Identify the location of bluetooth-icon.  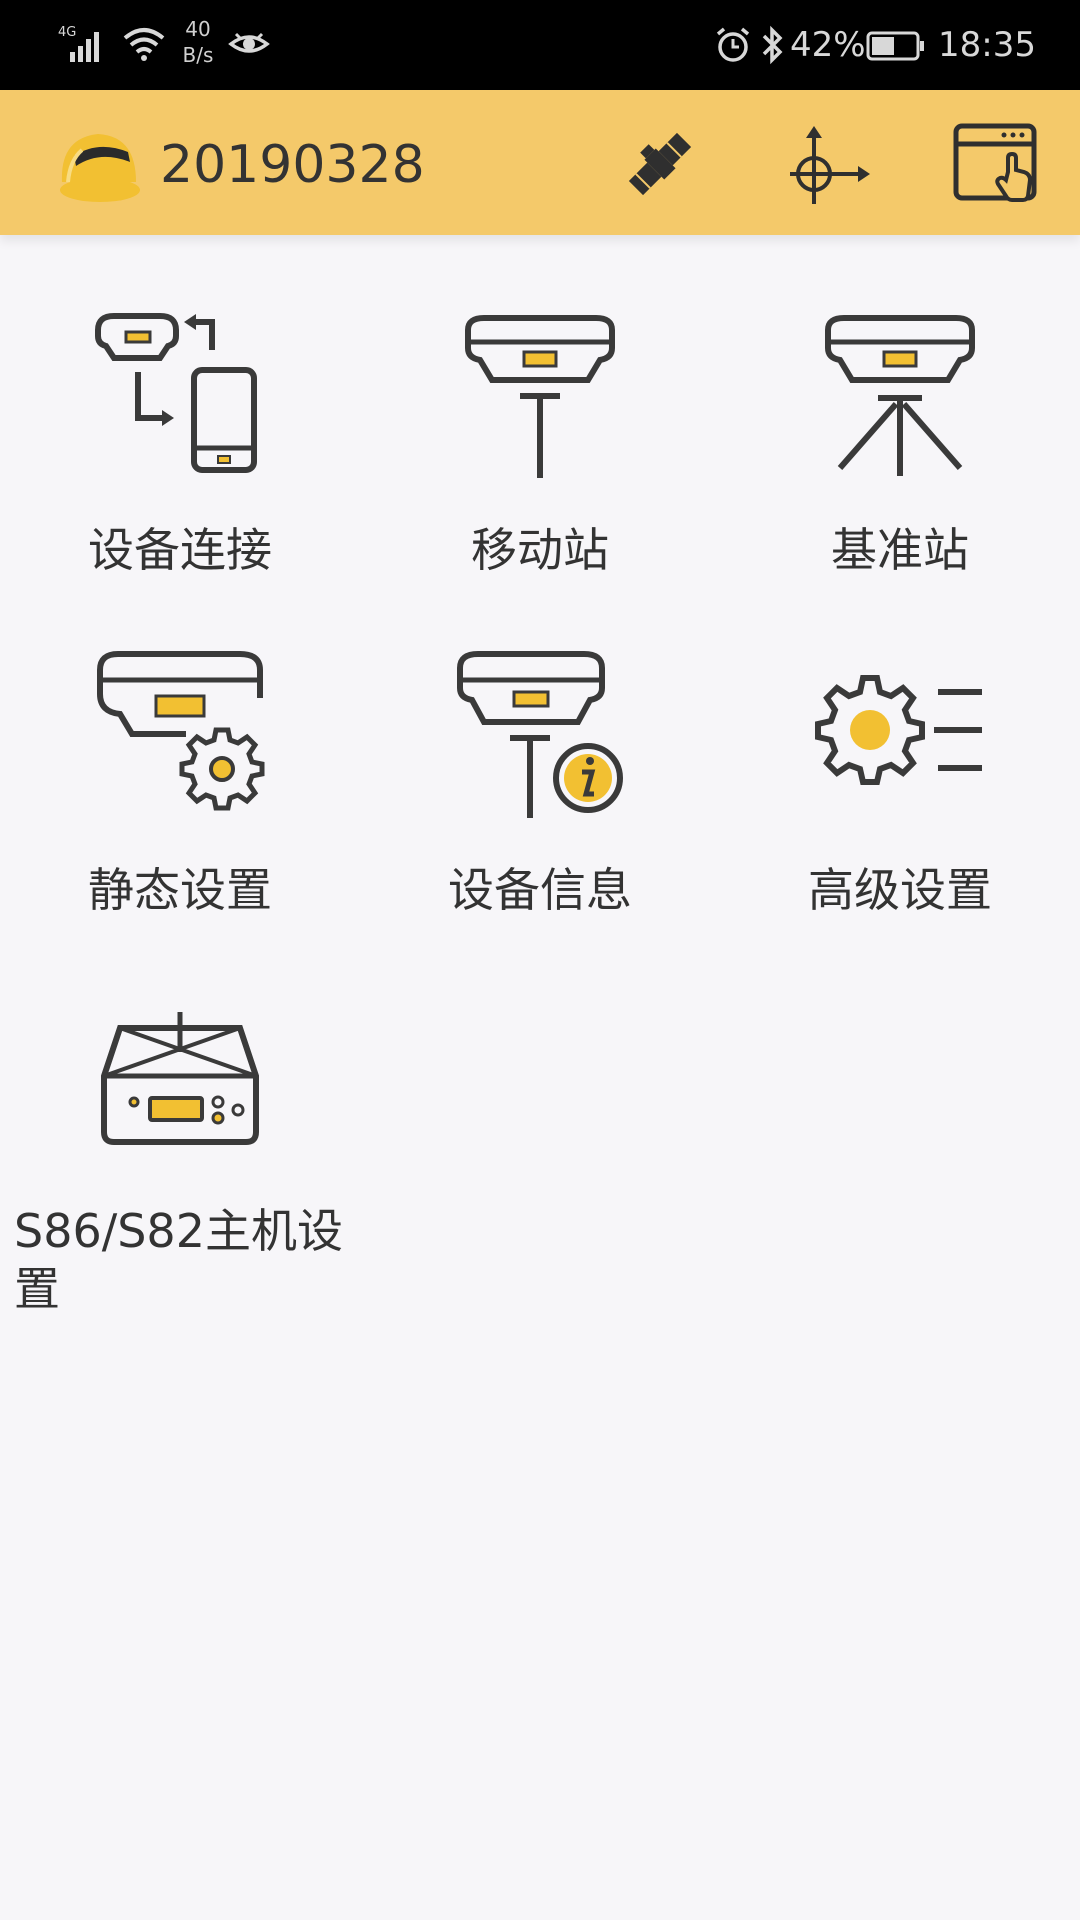
(773, 45).